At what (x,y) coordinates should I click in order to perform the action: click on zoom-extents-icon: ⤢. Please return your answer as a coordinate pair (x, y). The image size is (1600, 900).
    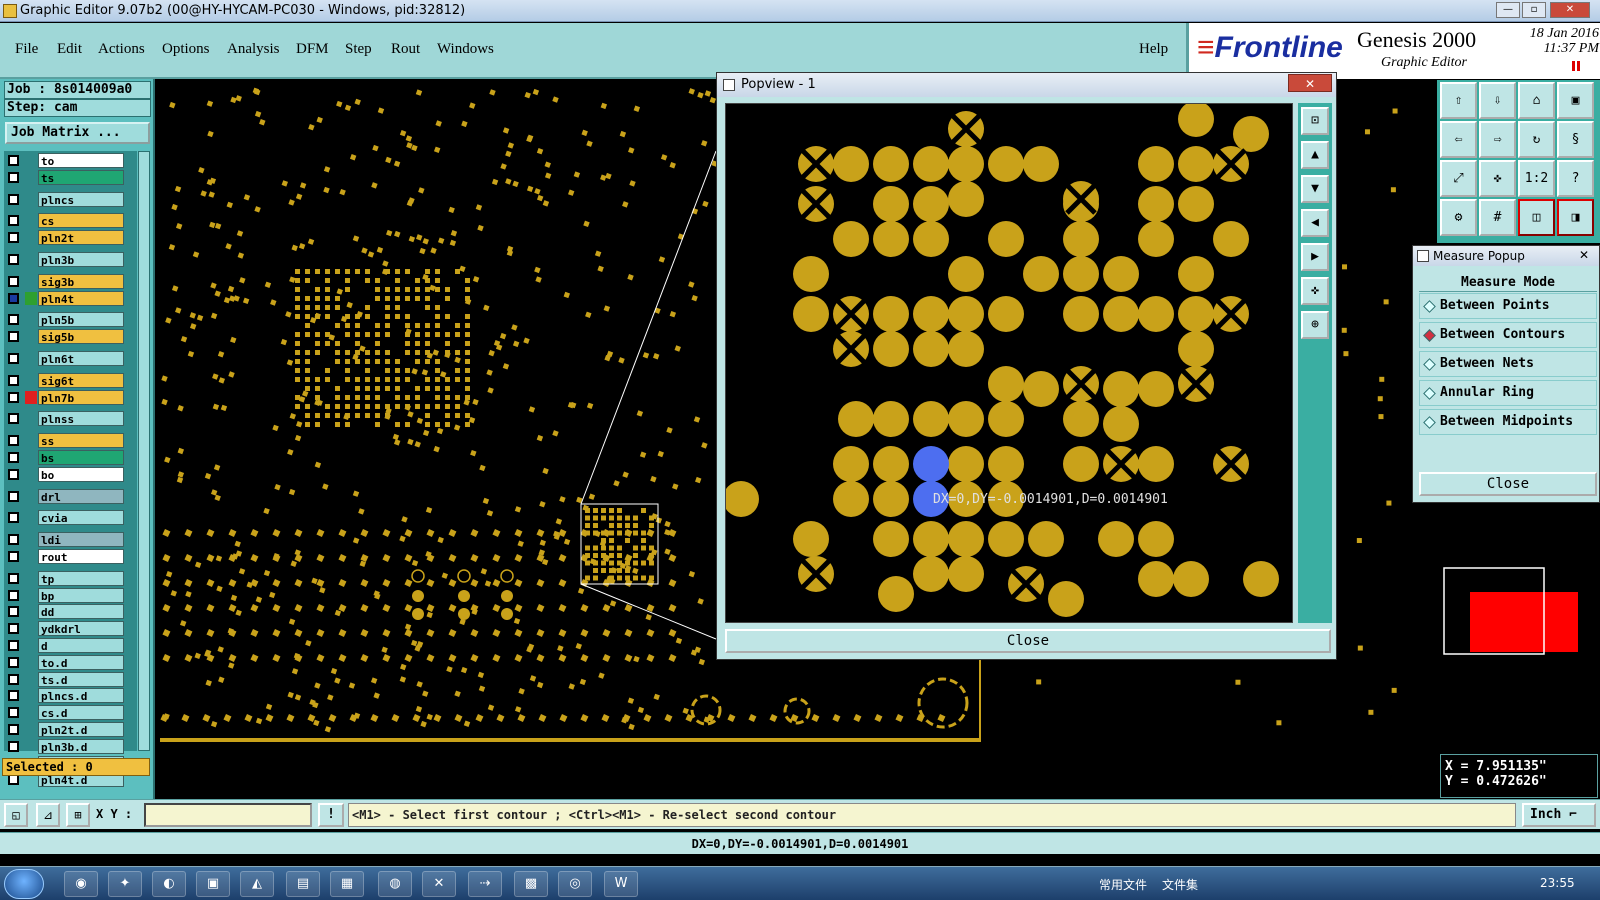
    Looking at the image, I should click on (1458, 178).